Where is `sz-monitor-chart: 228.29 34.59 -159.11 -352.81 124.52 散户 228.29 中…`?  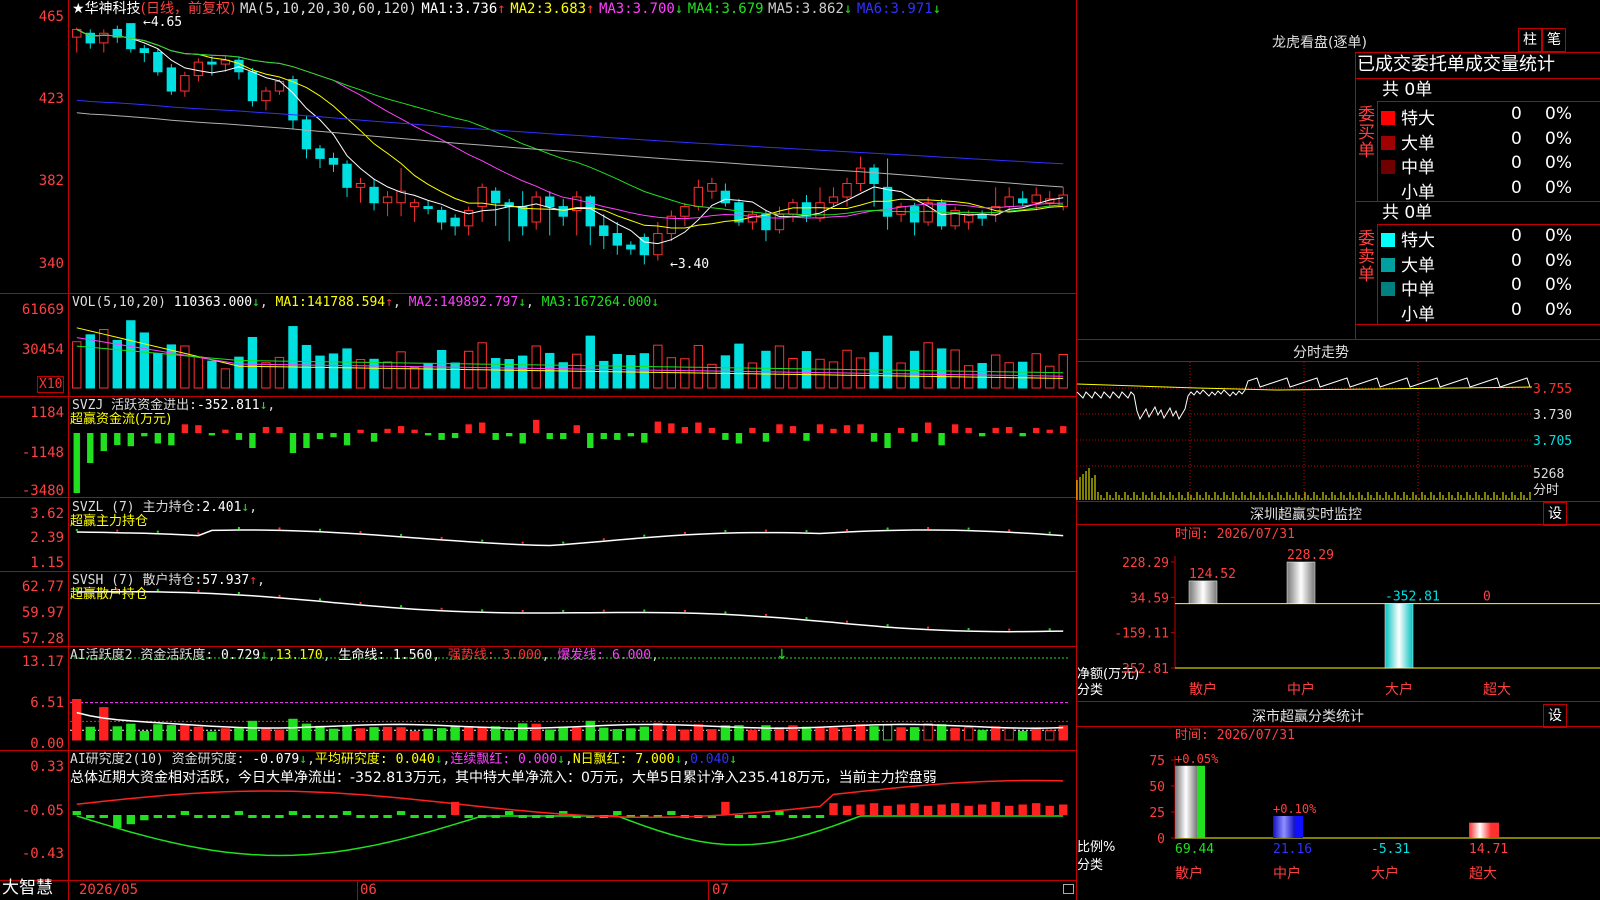
sz-monitor-chart: 228.29 34.59 -159.11 -352.81 124.52 散户 228.29 中… is located at coordinates (1338, 602).